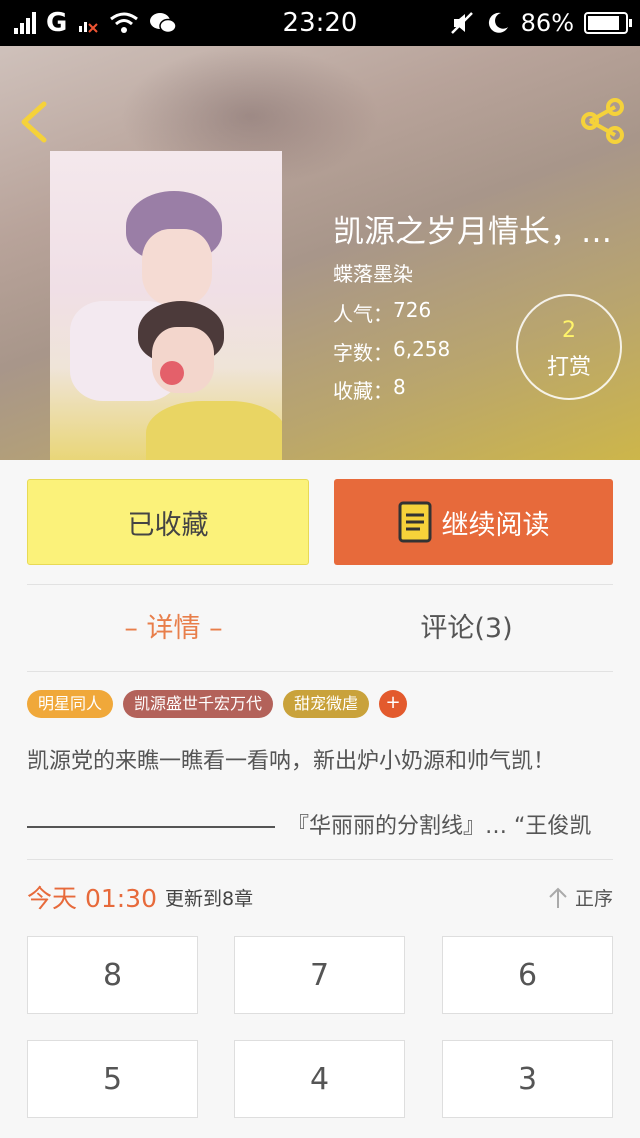 This screenshot has height=1138, width=640. I want to click on popularity-stat: 人气： 726, so click(382, 312).